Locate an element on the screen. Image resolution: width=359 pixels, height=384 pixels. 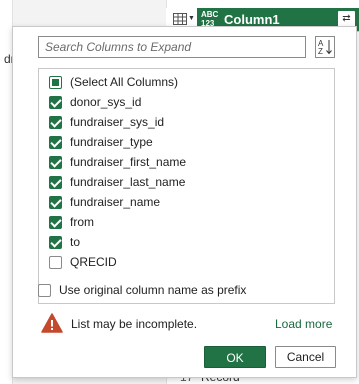
column-label: fundraiser_sys_id is located at coordinates (117, 122).